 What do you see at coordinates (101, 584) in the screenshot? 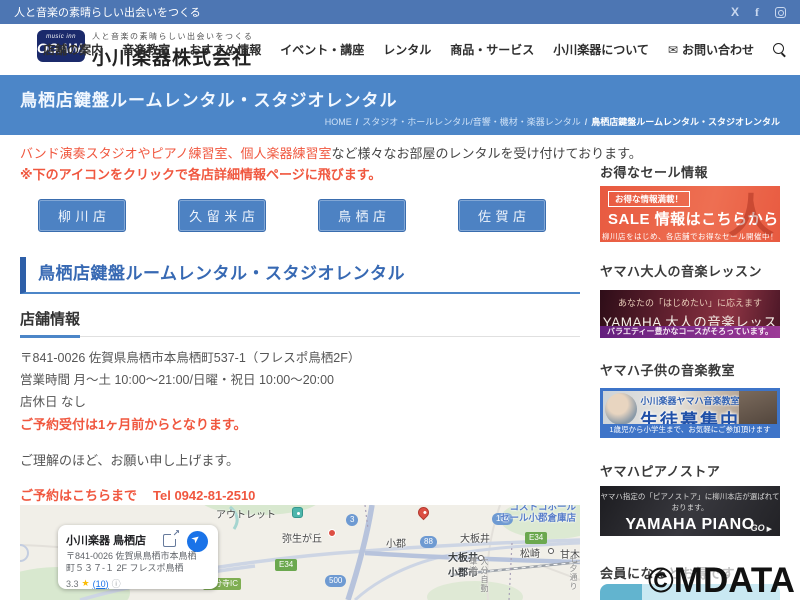
I see `reviews-link: (10)` at bounding box center [101, 584].